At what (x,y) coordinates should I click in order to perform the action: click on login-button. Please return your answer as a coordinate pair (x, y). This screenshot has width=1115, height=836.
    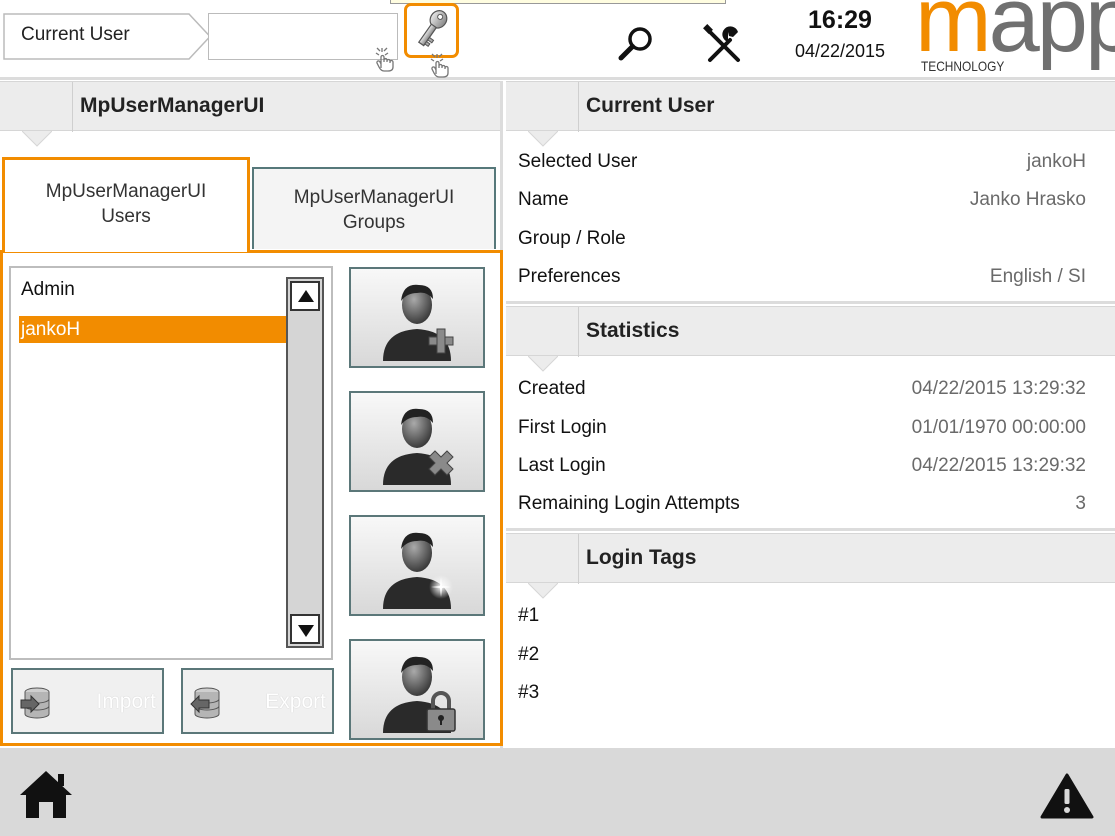
    Looking at the image, I should click on (431, 30).